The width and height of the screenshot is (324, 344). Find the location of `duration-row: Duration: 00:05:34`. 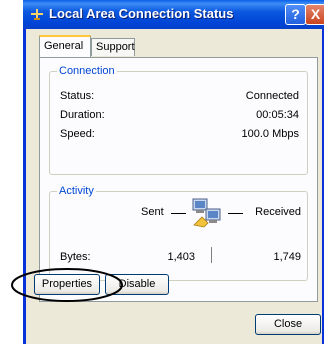

duration-row: Duration: 00:05:34 is located at coordinates (179, 116).